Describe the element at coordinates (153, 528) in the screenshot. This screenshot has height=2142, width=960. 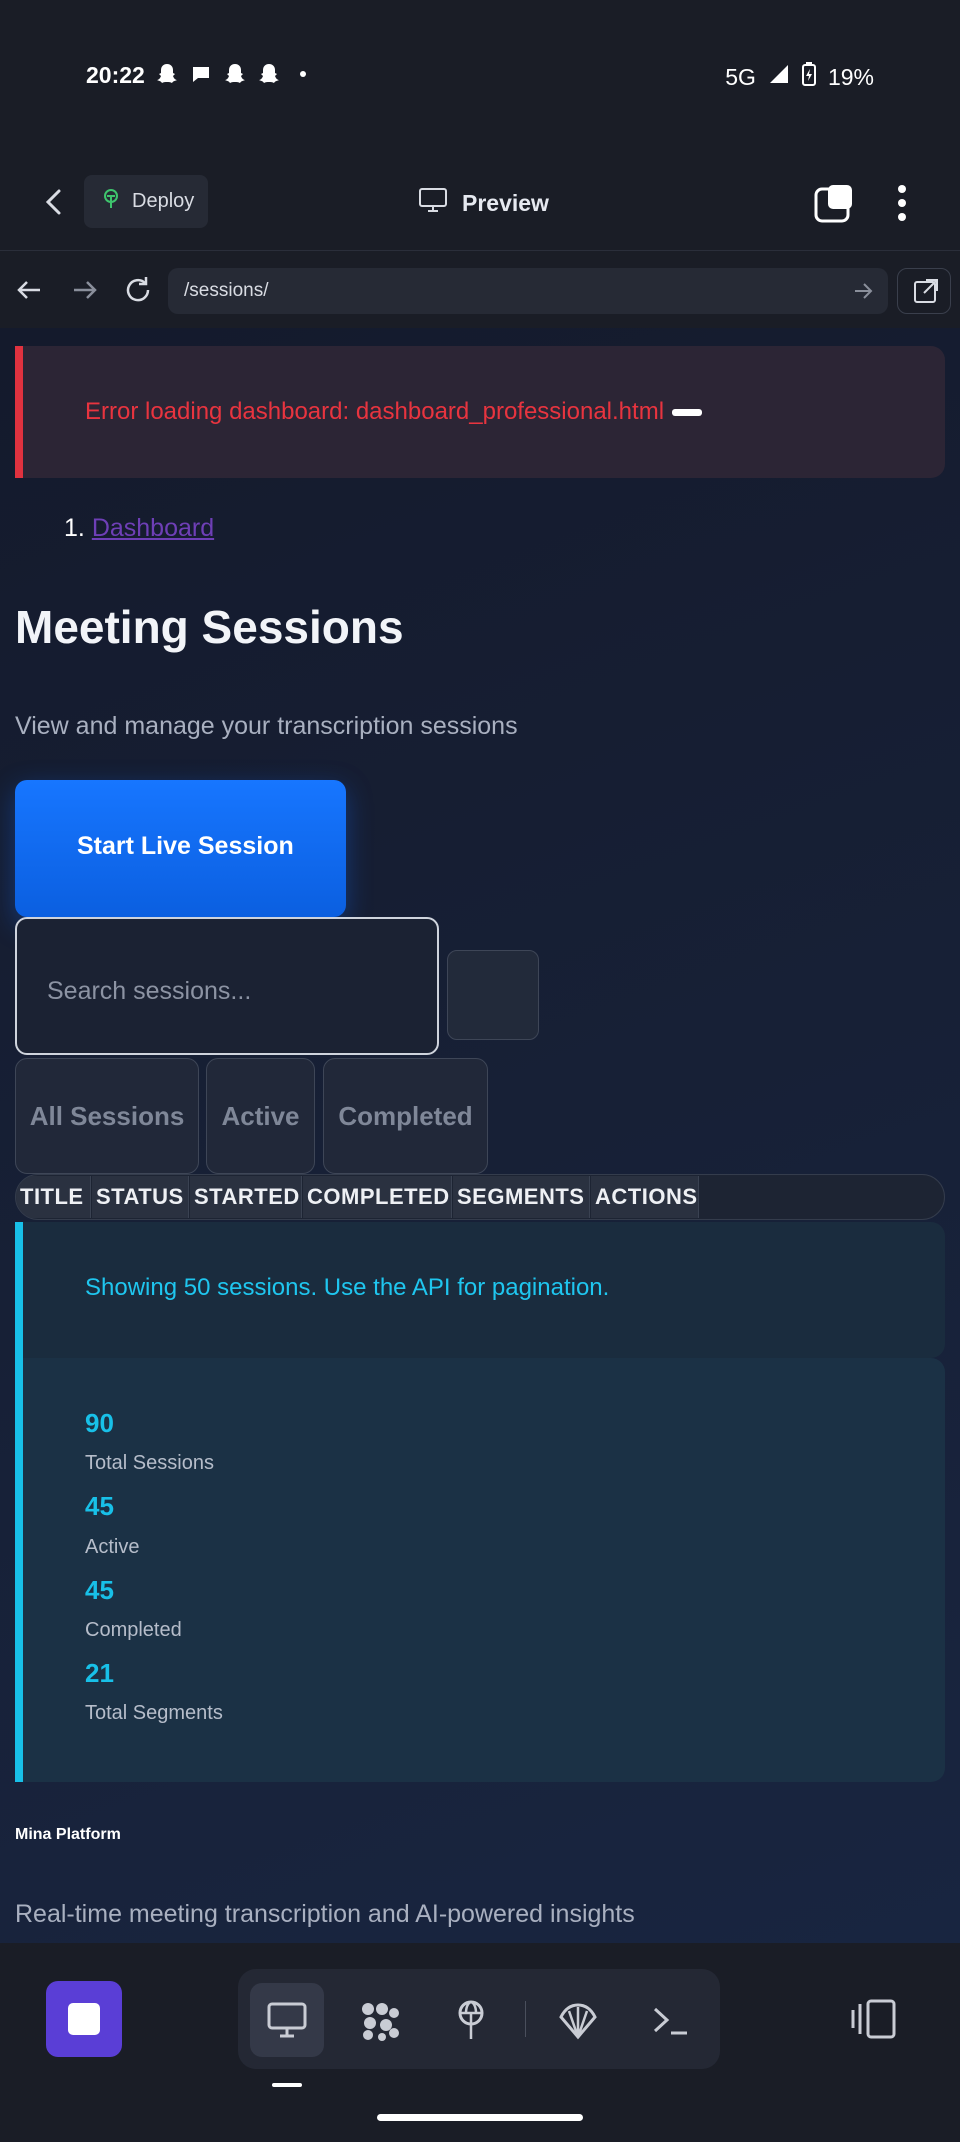
I see `breadcrumb-dashboard-link: Dashboard` at that location.